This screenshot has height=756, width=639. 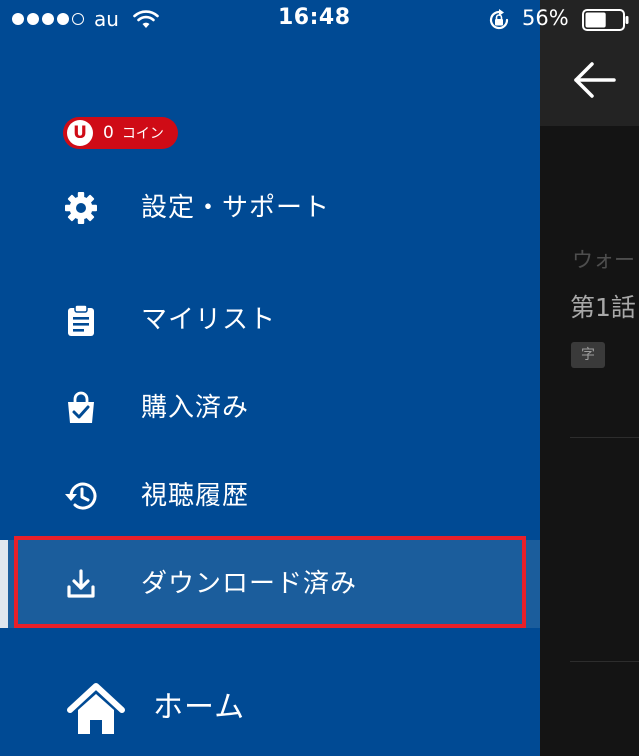 What do you see at coordinates (603, 306) in the screenshot?
I see `episode-title: 第1話` at bounding box center [603, 306].